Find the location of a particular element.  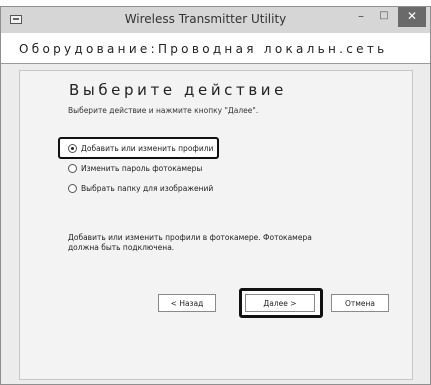

radio-selected-icon is located at coordinates (72, 148).